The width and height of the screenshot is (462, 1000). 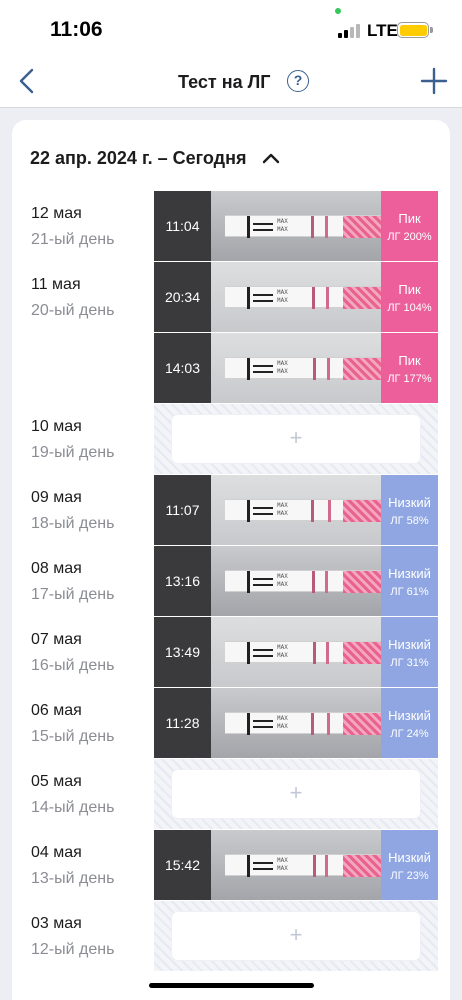 What do you see at coordinates (409, 521) in the screenshot?
I see `lh-percentage: ЛГ 58%` at bounding box center [409, 521].